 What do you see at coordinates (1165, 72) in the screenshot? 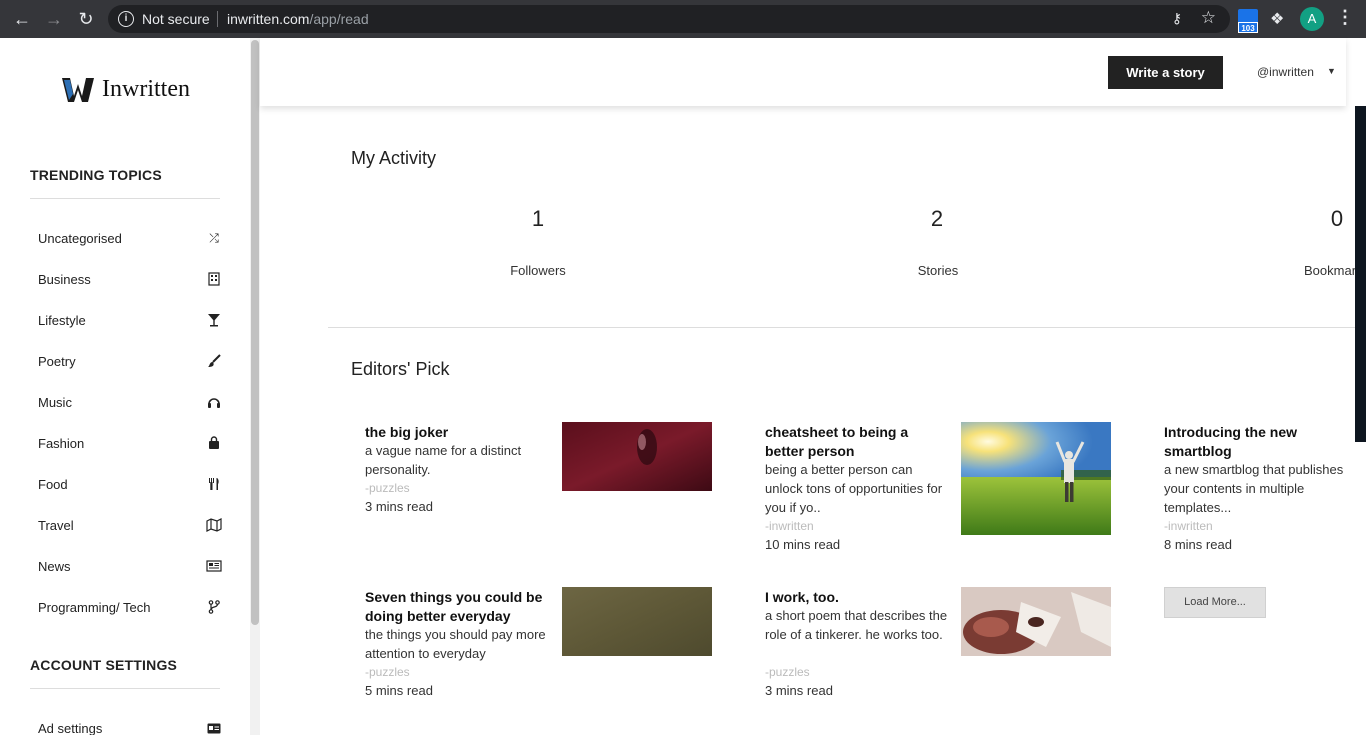
I see `write-story-button: Write a story` at bounding box center [1165, 72].